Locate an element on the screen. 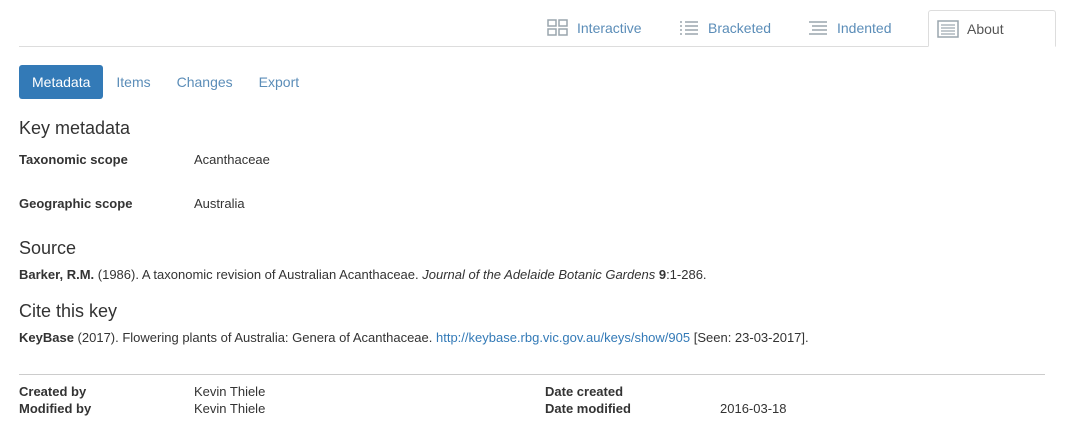  cite-heading: Cite this key is located at coordinates (68, 311).